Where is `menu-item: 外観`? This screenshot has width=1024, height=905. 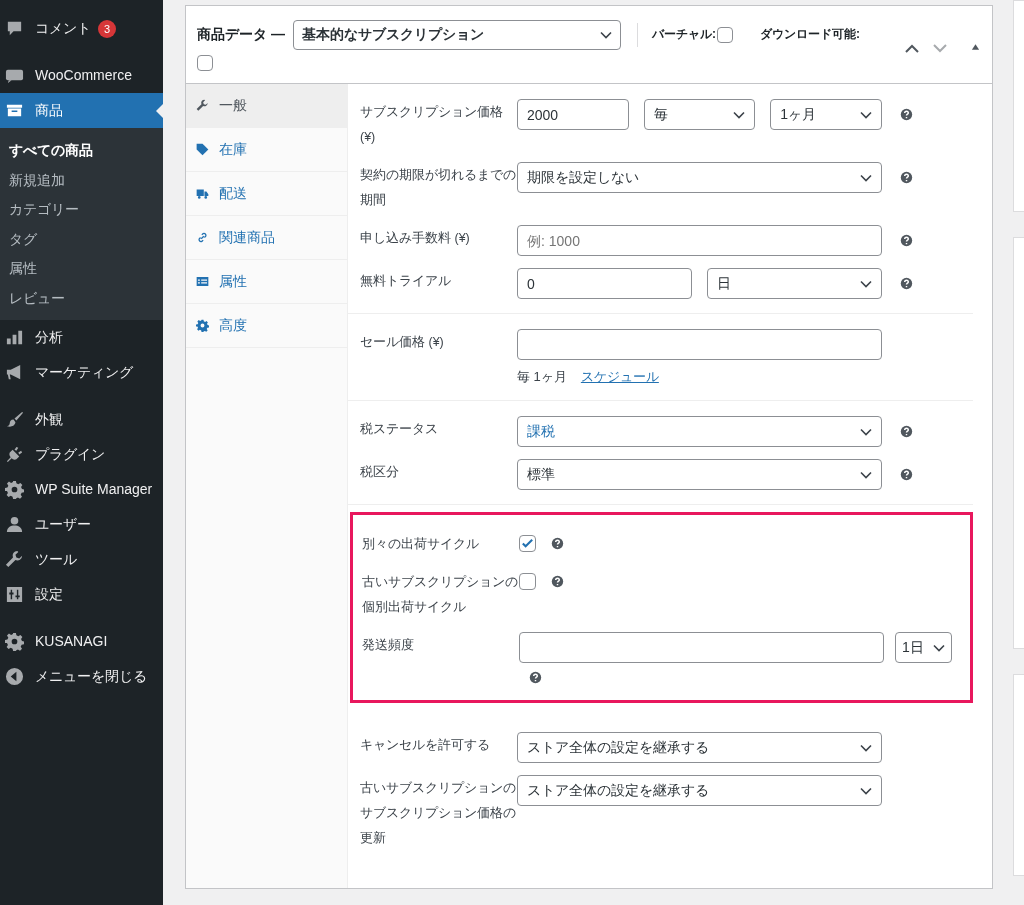
menu-item: 外観 is located at coordinates (81, 419).